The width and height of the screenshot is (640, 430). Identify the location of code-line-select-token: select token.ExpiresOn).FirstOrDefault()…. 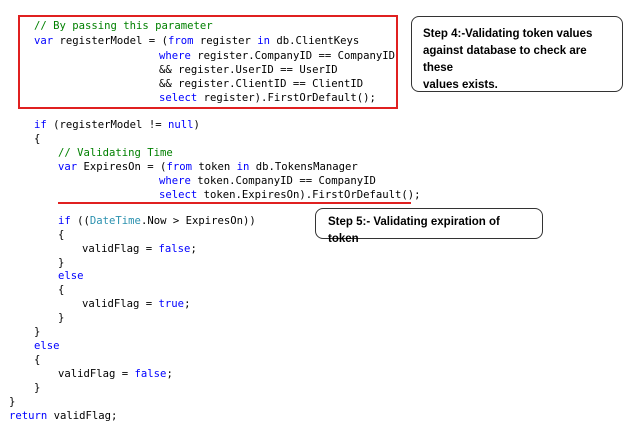
(290, 195).